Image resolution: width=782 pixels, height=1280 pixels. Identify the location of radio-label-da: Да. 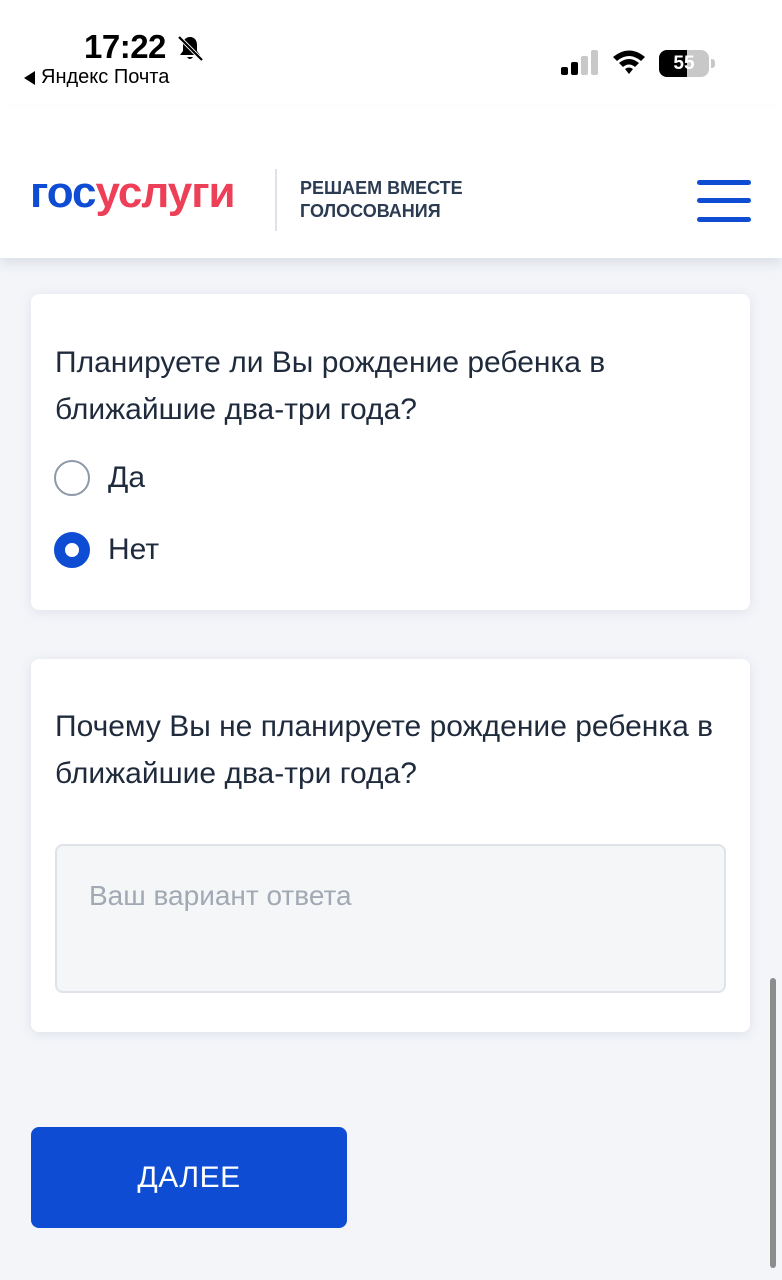
(127, 477).